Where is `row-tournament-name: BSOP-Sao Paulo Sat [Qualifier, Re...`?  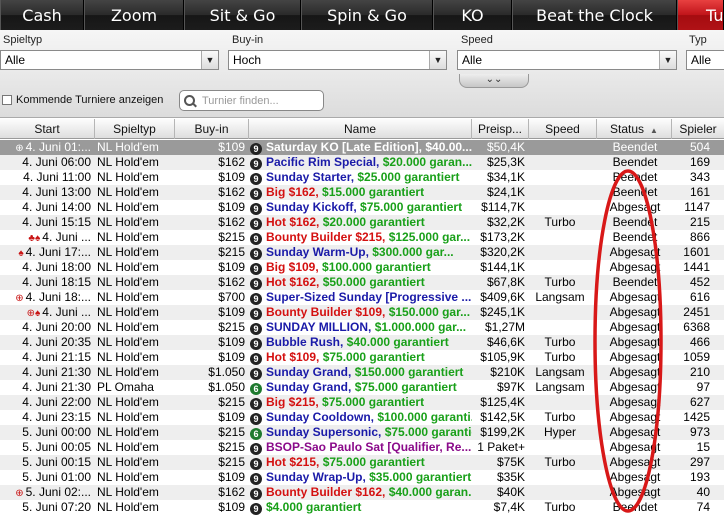 row-tournament-name: BSOP-Sao Paulo Sat [Qualifier, Re... is located at coordinates (369, 447).